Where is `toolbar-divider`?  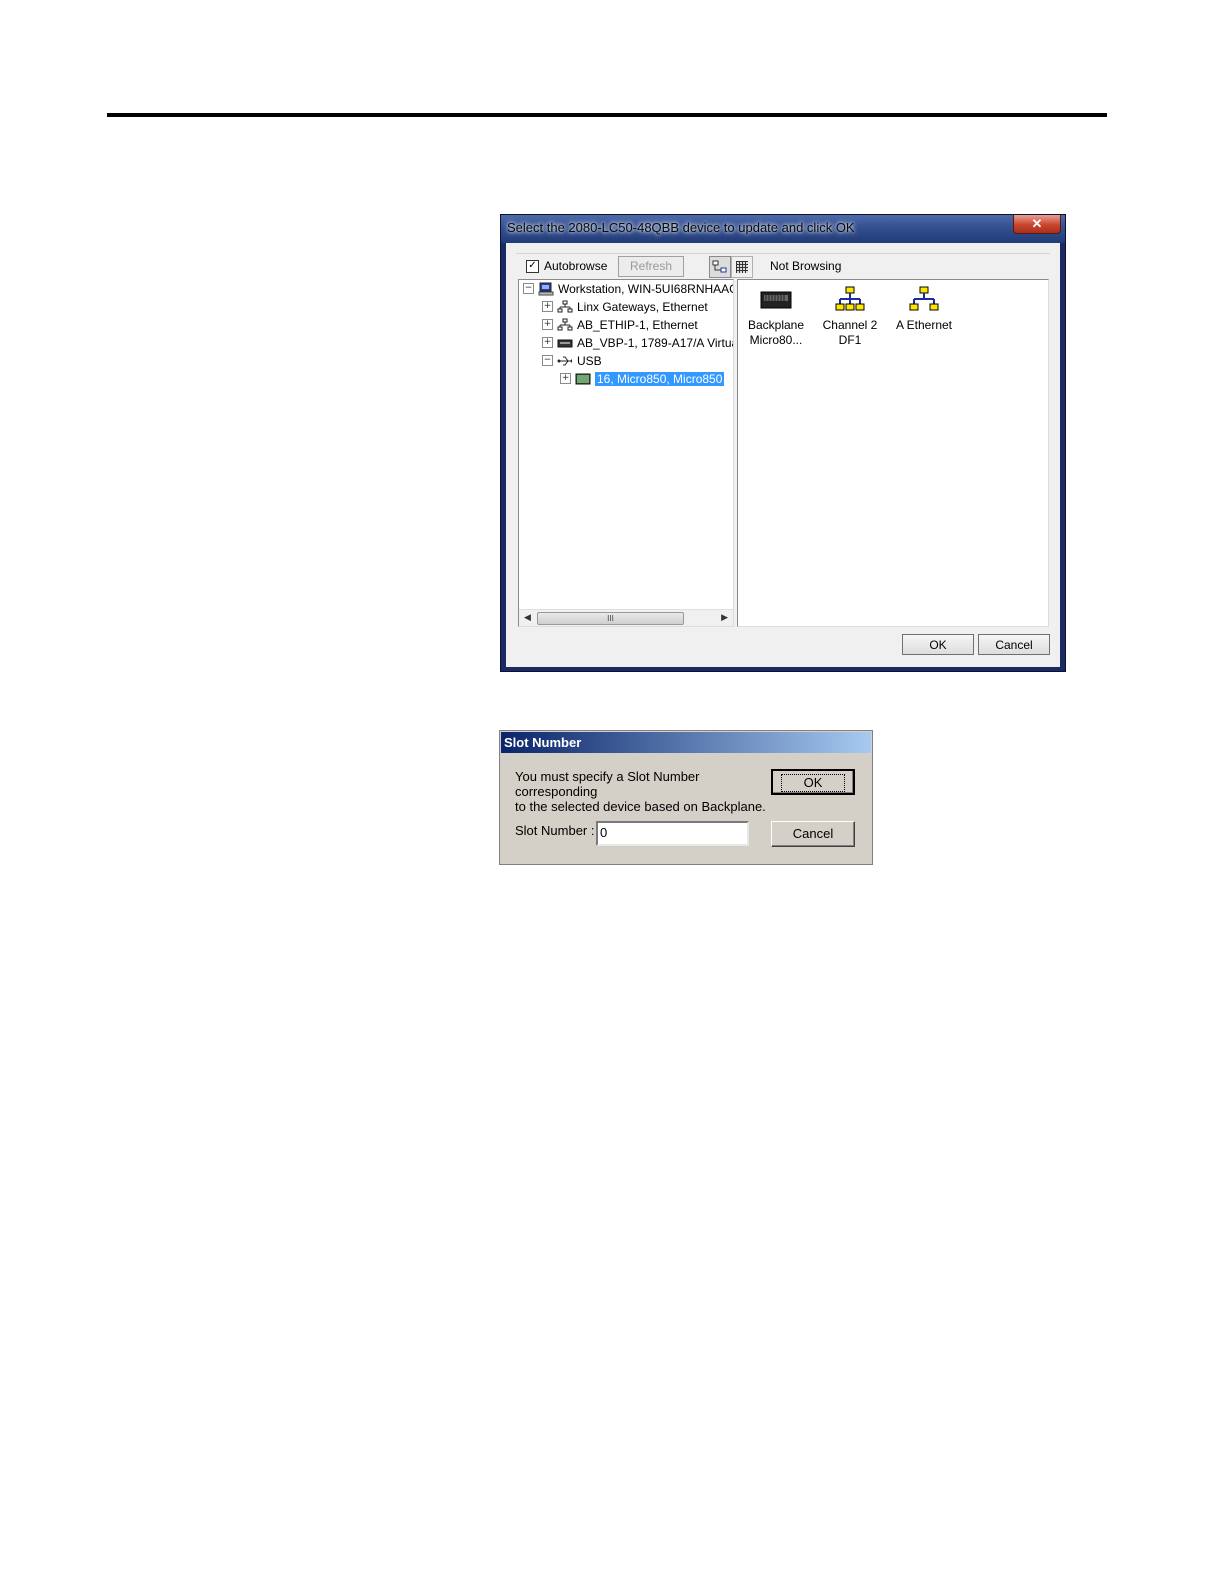
toolbar-divider is located at coordinates (783, 253).